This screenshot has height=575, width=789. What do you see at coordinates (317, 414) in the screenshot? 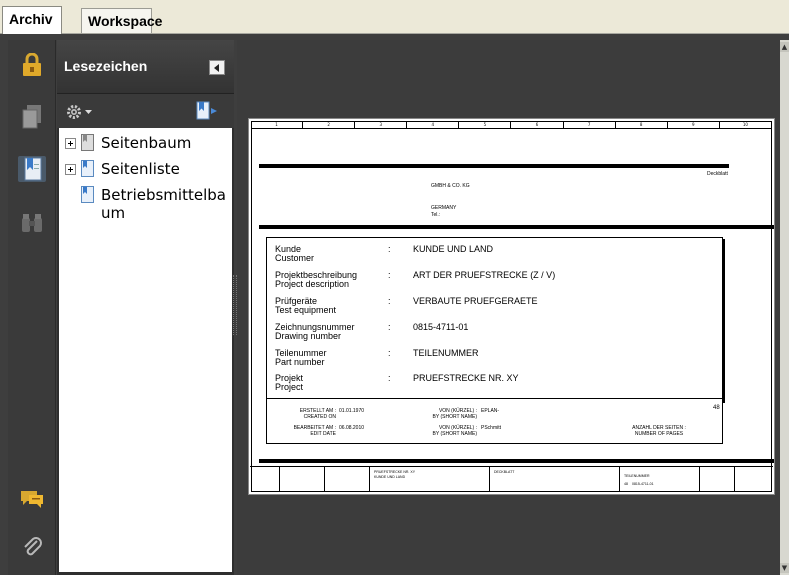
I see `created-label: ERSTELLT AM : CREATED ON` at bounding box center [317, 414].